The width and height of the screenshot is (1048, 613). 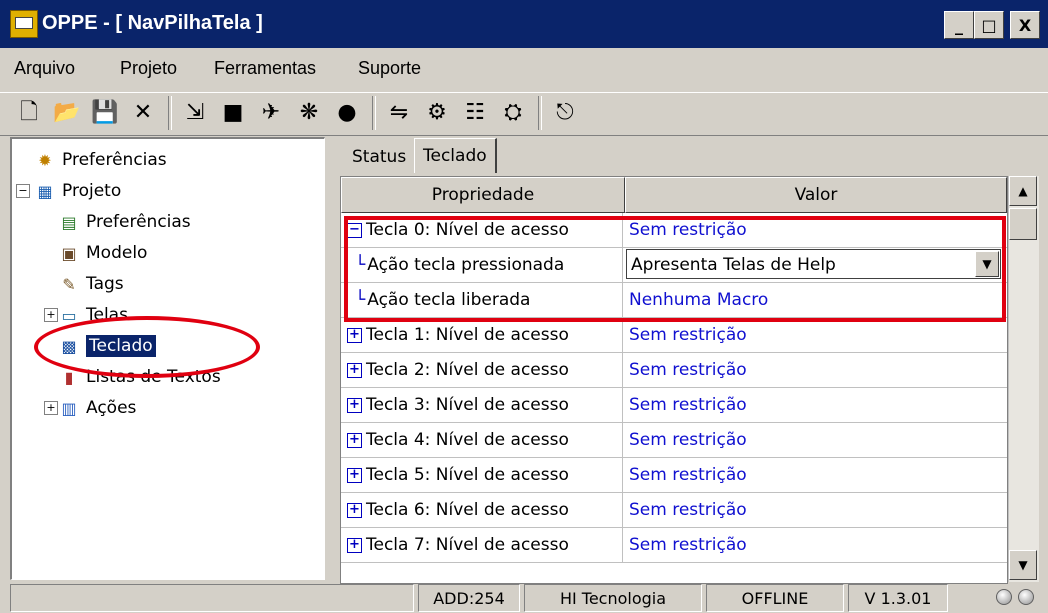 I want to click on tree-item-a-es: + ▥ Ações, so click(x=90, y=408).